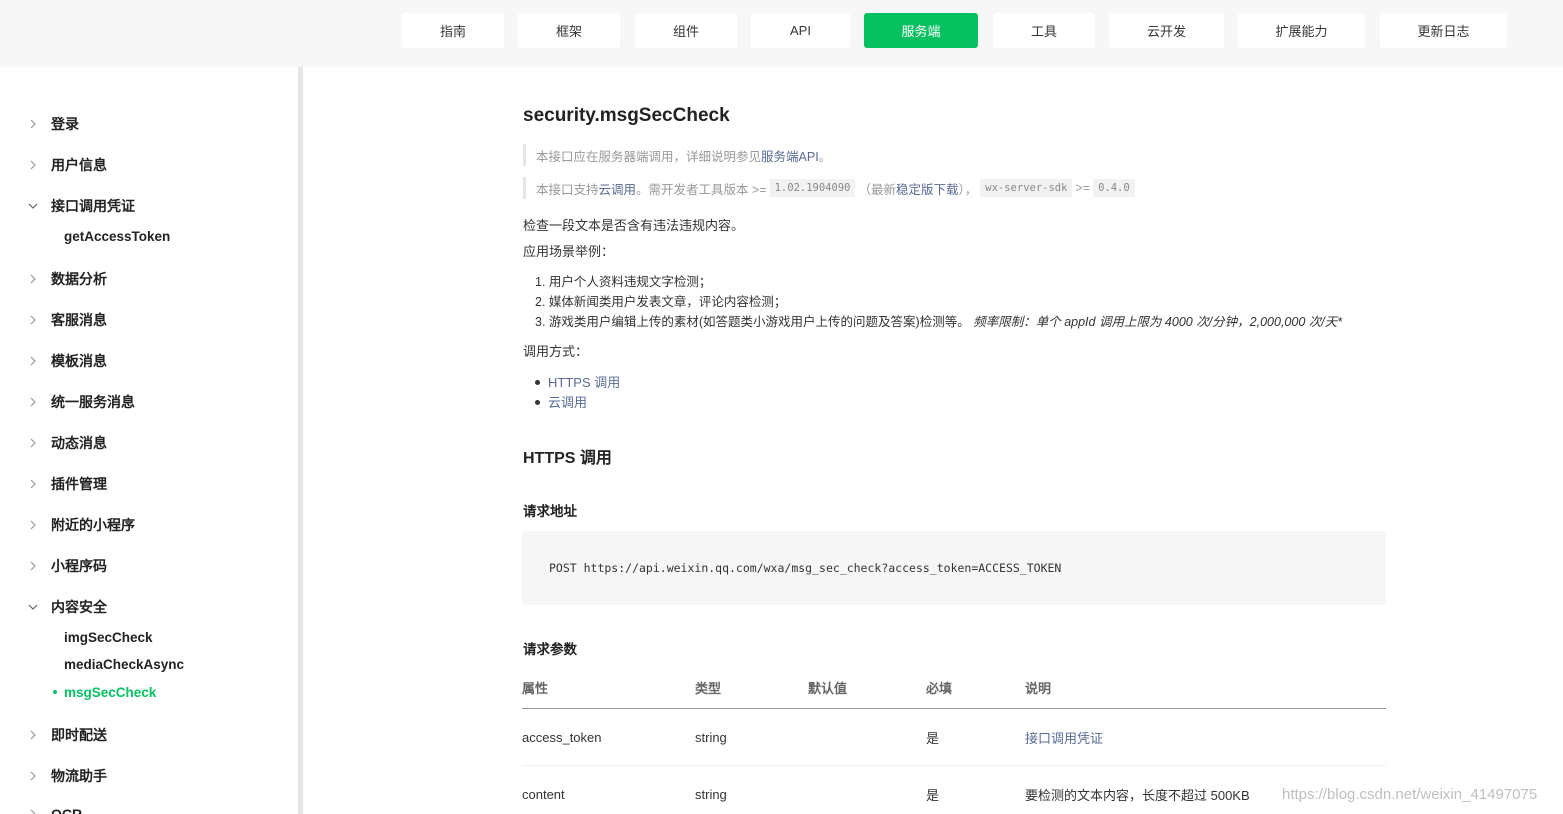 The width and height of the screenshot is (1563, 814). Describe the element at coordinates (1137, 795) in the screenshot. I see `param-desc: 要检测的文本内容，长度不超过 500KB` at that location.